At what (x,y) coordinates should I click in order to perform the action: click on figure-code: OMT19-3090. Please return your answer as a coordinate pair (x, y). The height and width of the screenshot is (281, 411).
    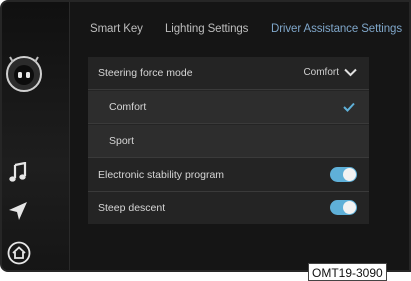
    Looking at the image, I should click on (347, 272).